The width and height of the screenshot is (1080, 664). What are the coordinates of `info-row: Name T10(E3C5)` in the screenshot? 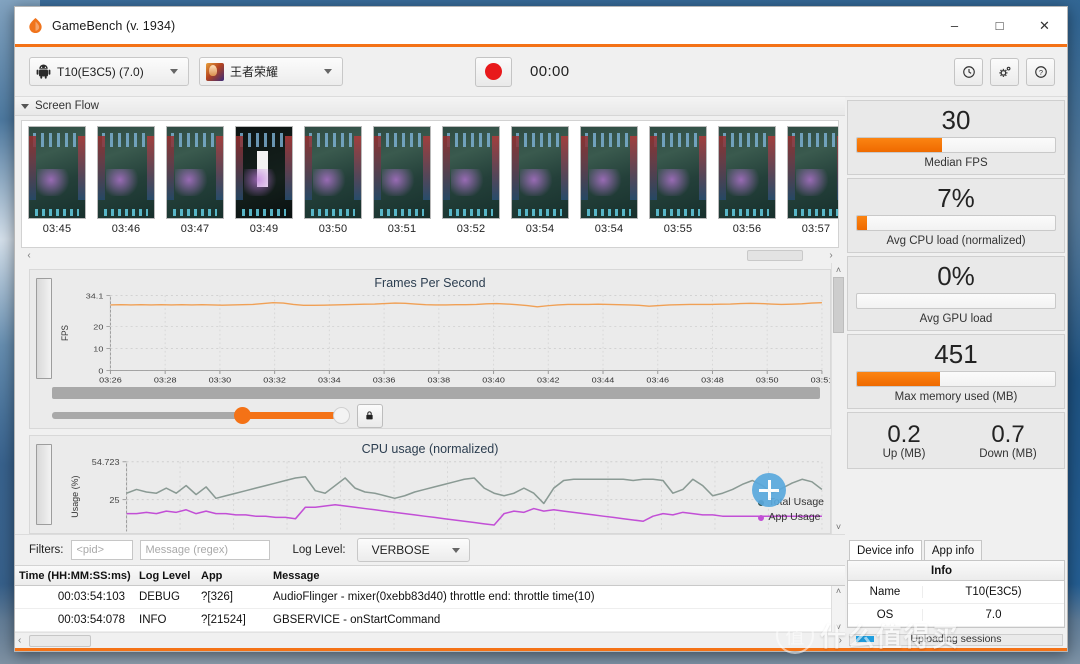 It's located at (956, 592).